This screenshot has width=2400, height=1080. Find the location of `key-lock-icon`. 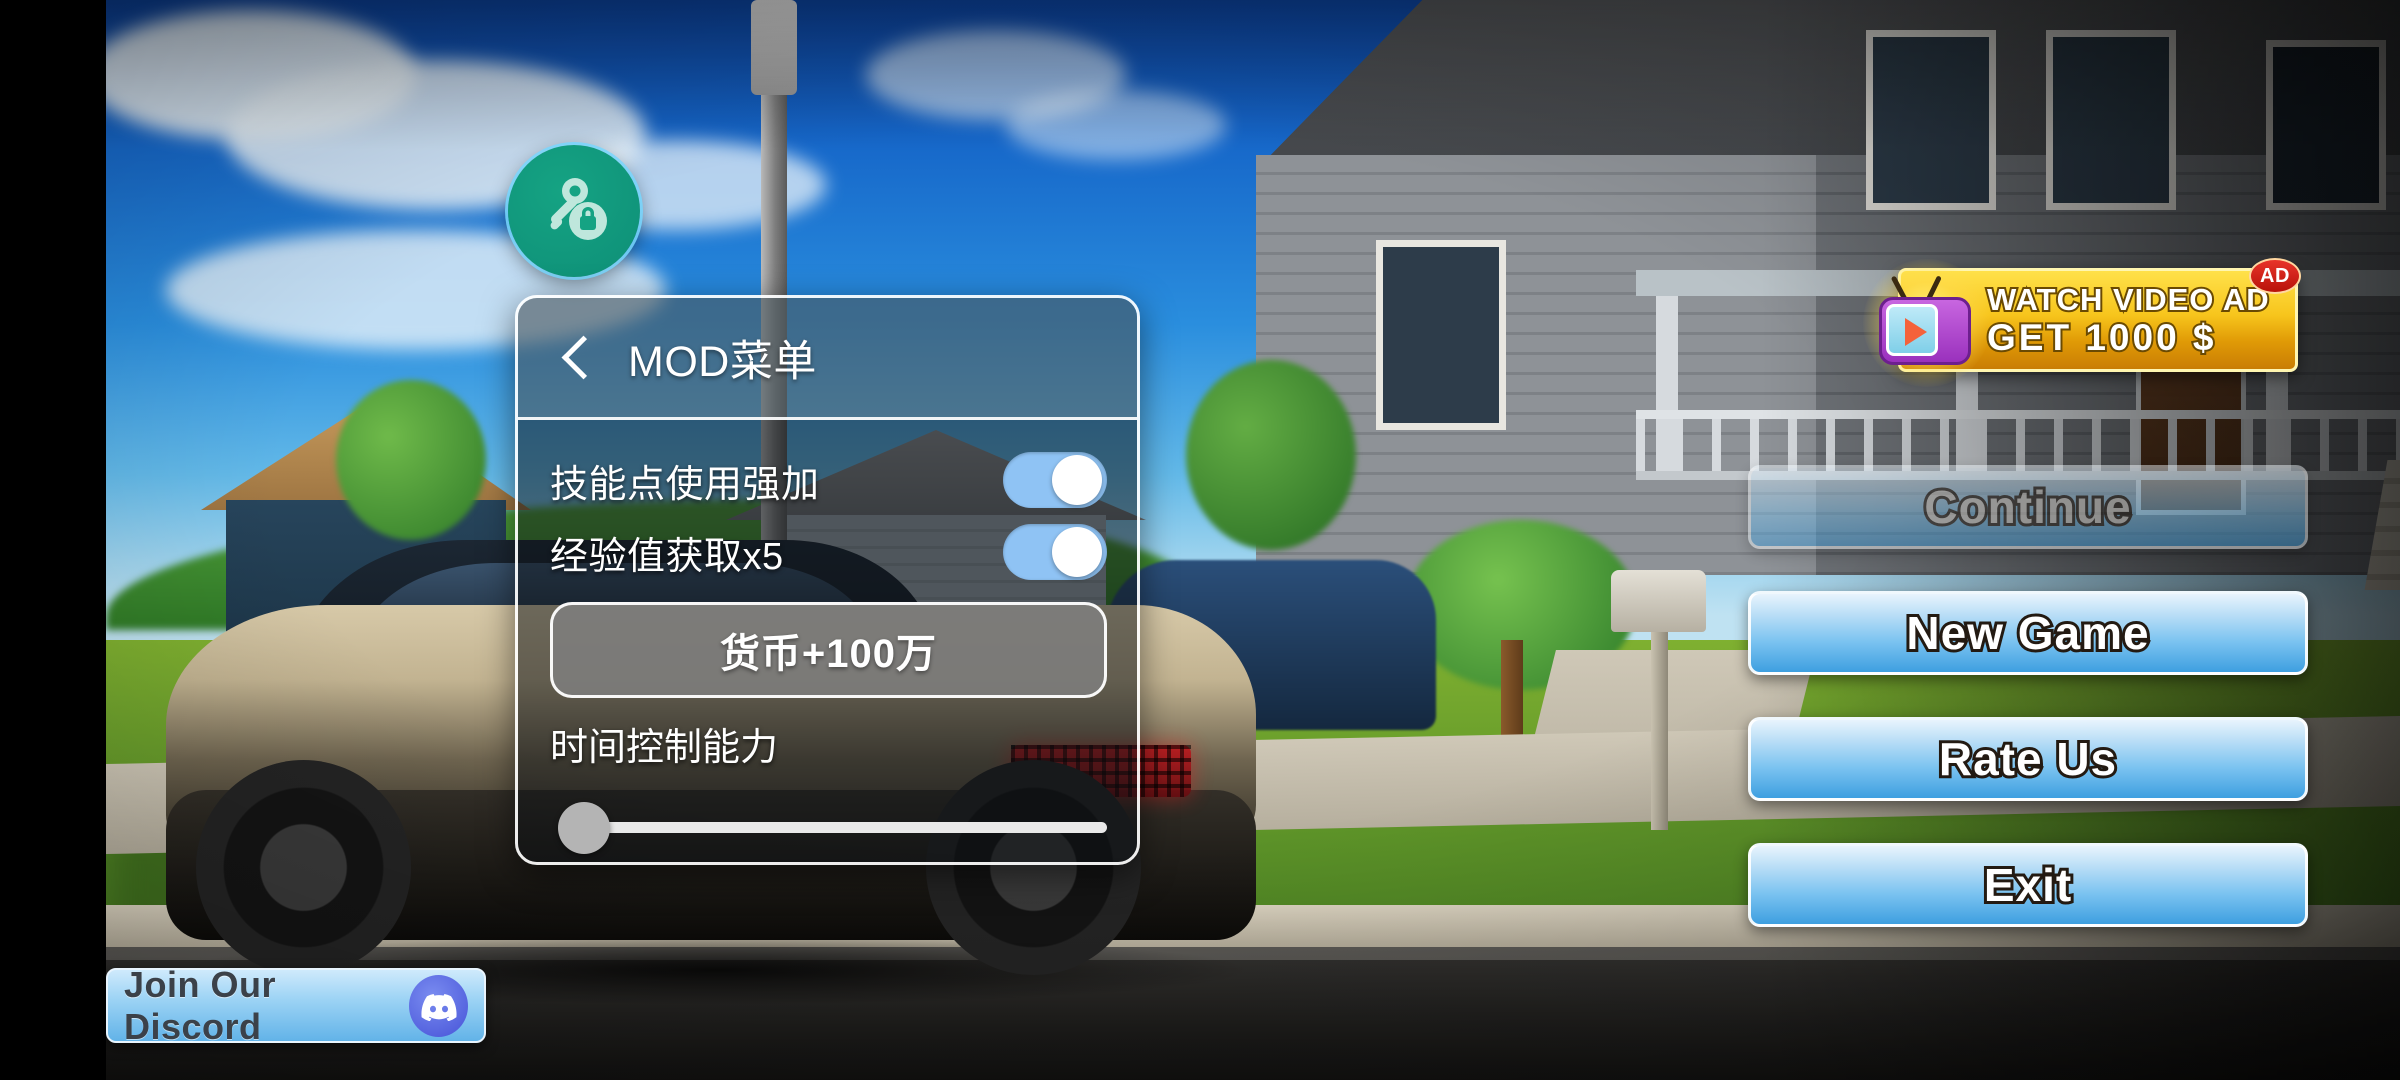

key-lock-icon is located at coordinates (578, 209).